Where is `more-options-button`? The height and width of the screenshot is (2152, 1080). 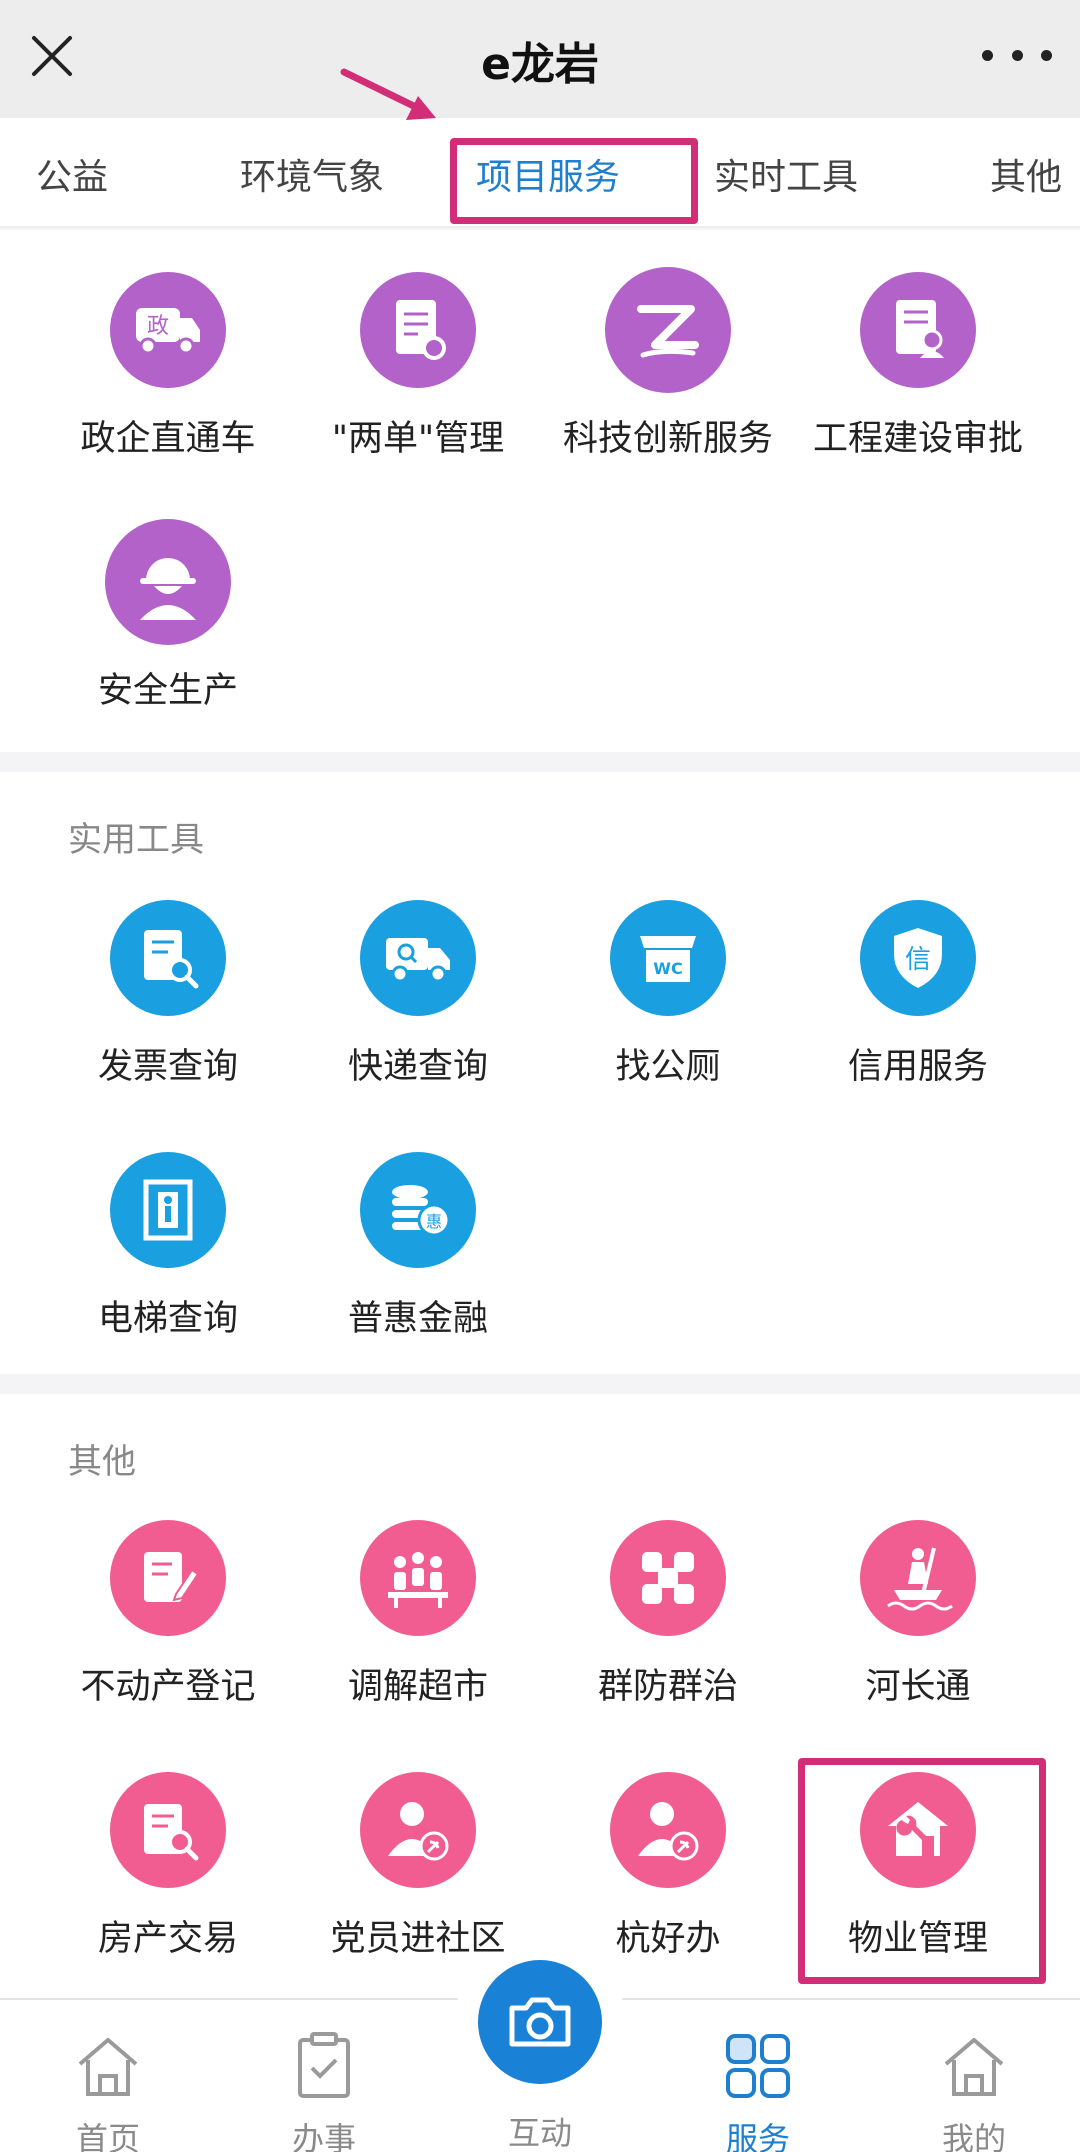 more-options-button is located at coordinates (1017, 55).